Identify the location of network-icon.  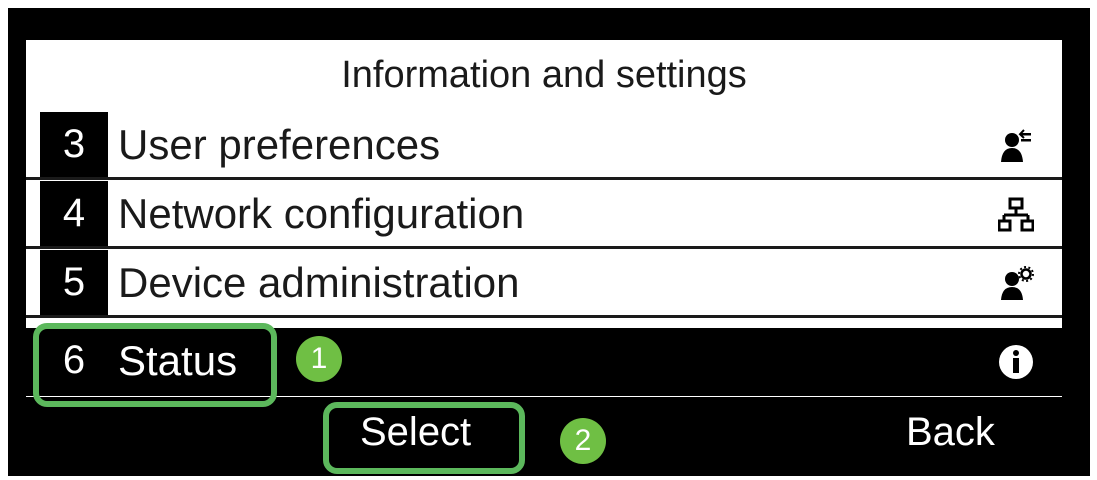
(1016, 214).